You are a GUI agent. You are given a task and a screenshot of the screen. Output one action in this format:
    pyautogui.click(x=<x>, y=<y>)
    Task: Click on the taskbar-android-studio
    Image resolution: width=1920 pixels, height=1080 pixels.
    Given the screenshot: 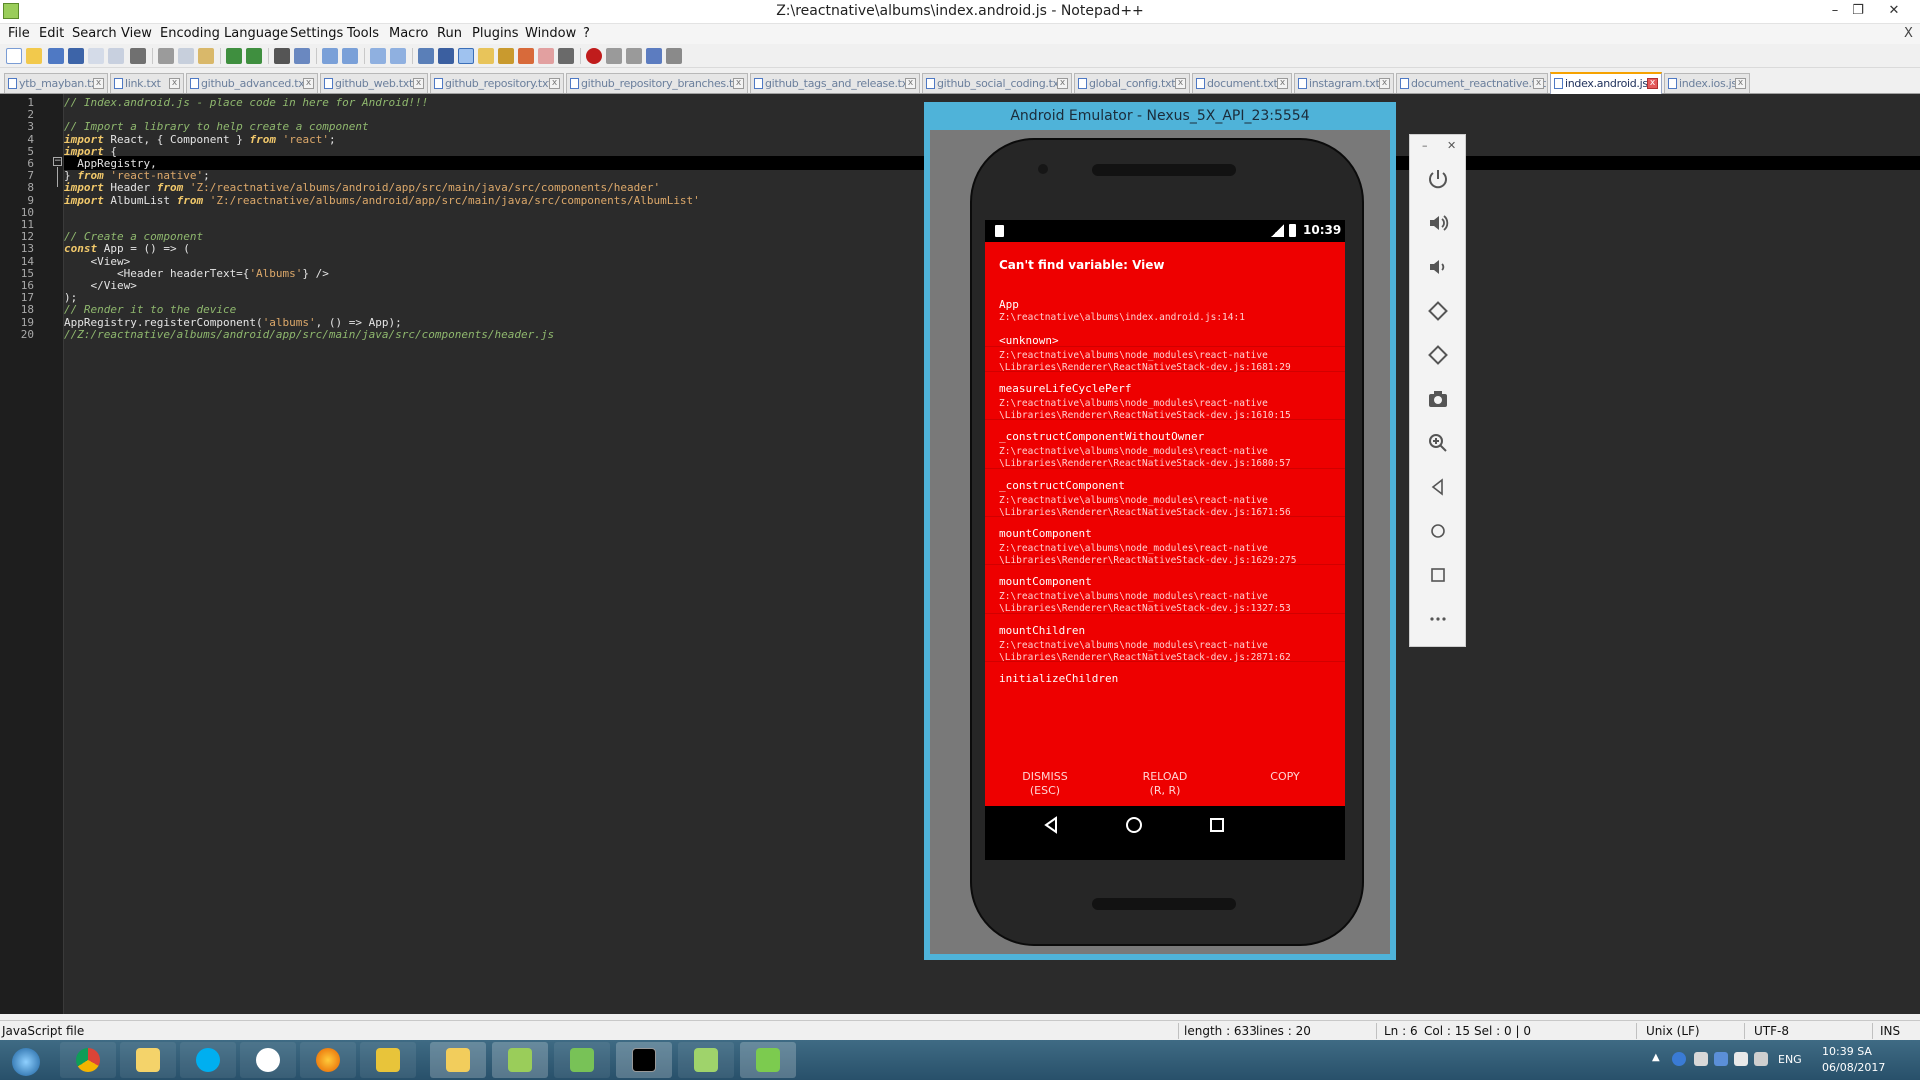 What is the action you would take?
    pyautogui.click(x=582, y=1060)
    